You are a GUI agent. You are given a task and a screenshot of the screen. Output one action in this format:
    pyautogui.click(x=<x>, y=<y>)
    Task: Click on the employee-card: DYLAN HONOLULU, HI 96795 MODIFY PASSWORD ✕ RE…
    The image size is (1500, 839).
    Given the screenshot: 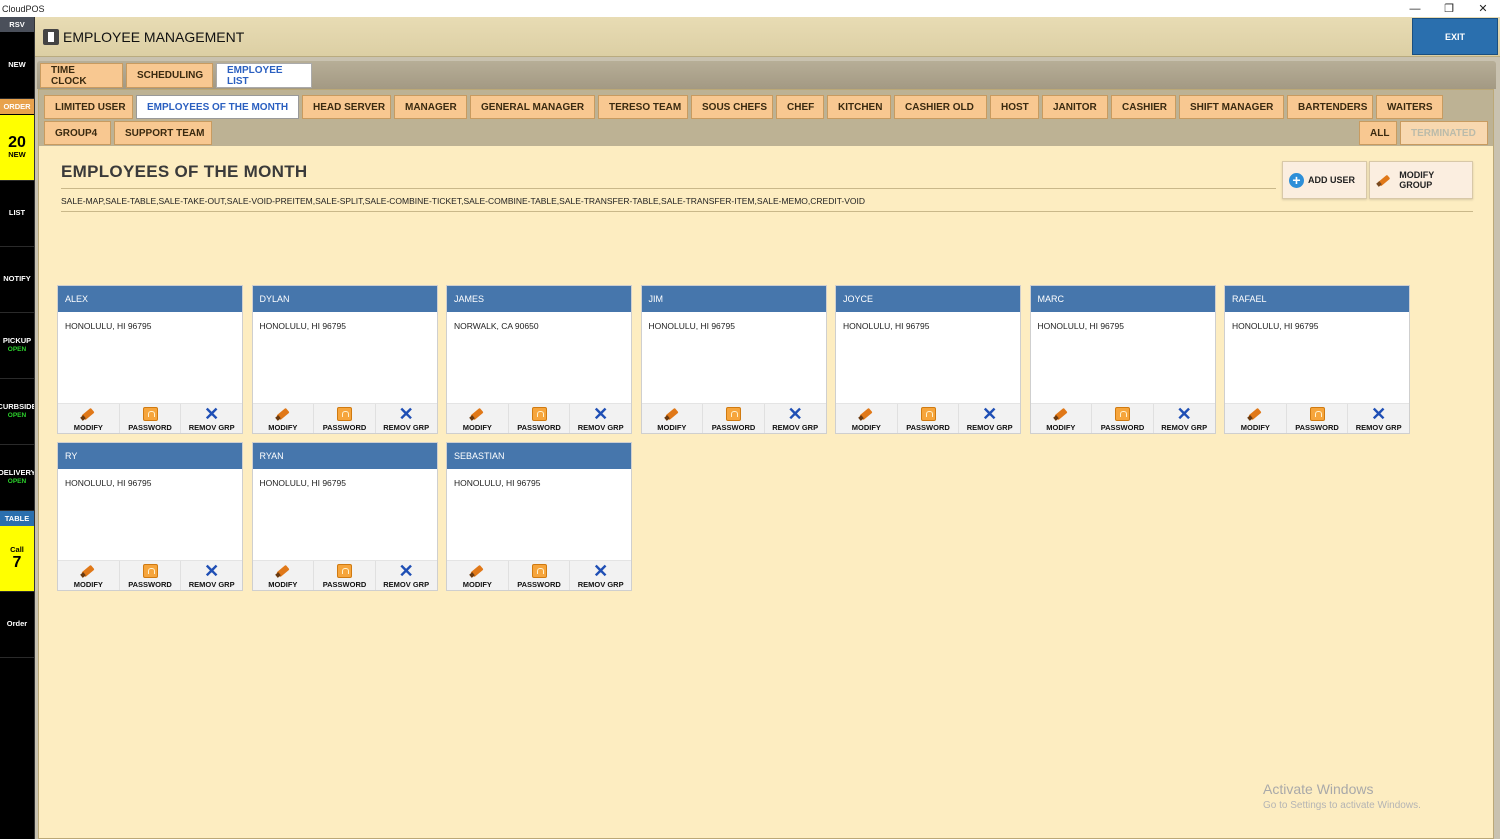 What is the action you would take?
    pyautogui.click(x=344, y=359)
    